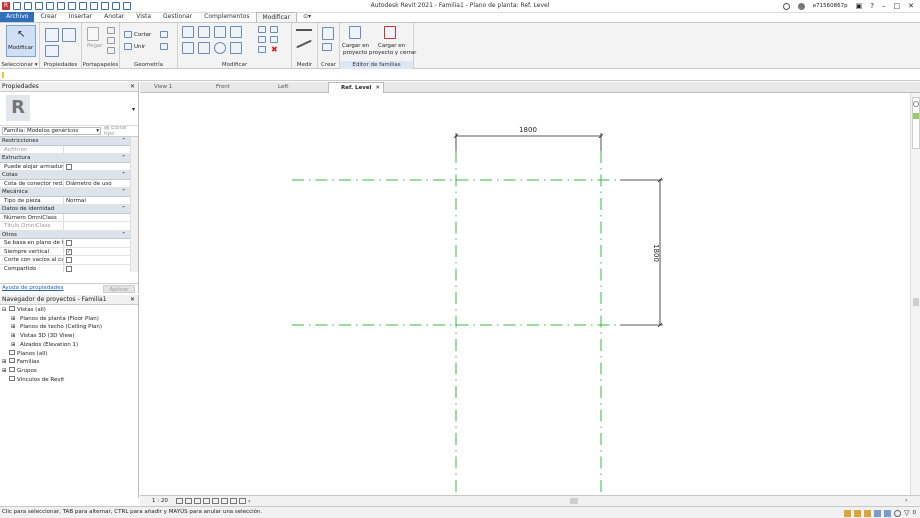  I want to click on chevron-left-icon: ‹, so click(249, 501).